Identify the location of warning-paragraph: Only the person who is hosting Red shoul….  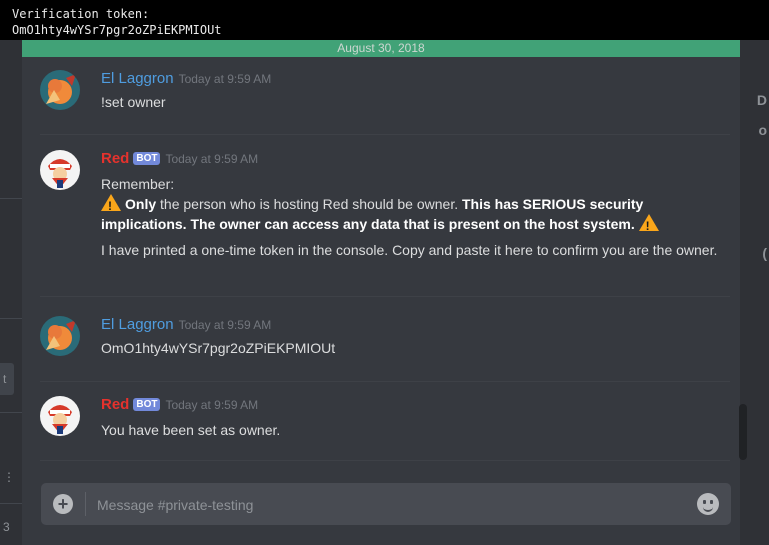
(416, 215).